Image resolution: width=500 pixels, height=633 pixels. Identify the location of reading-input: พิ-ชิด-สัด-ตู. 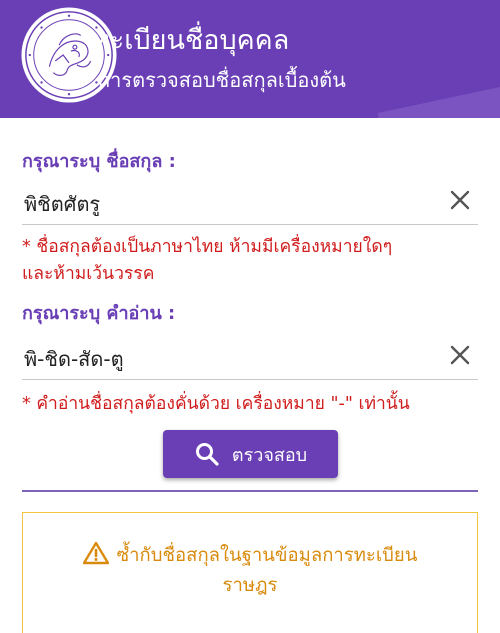
(250, 356).